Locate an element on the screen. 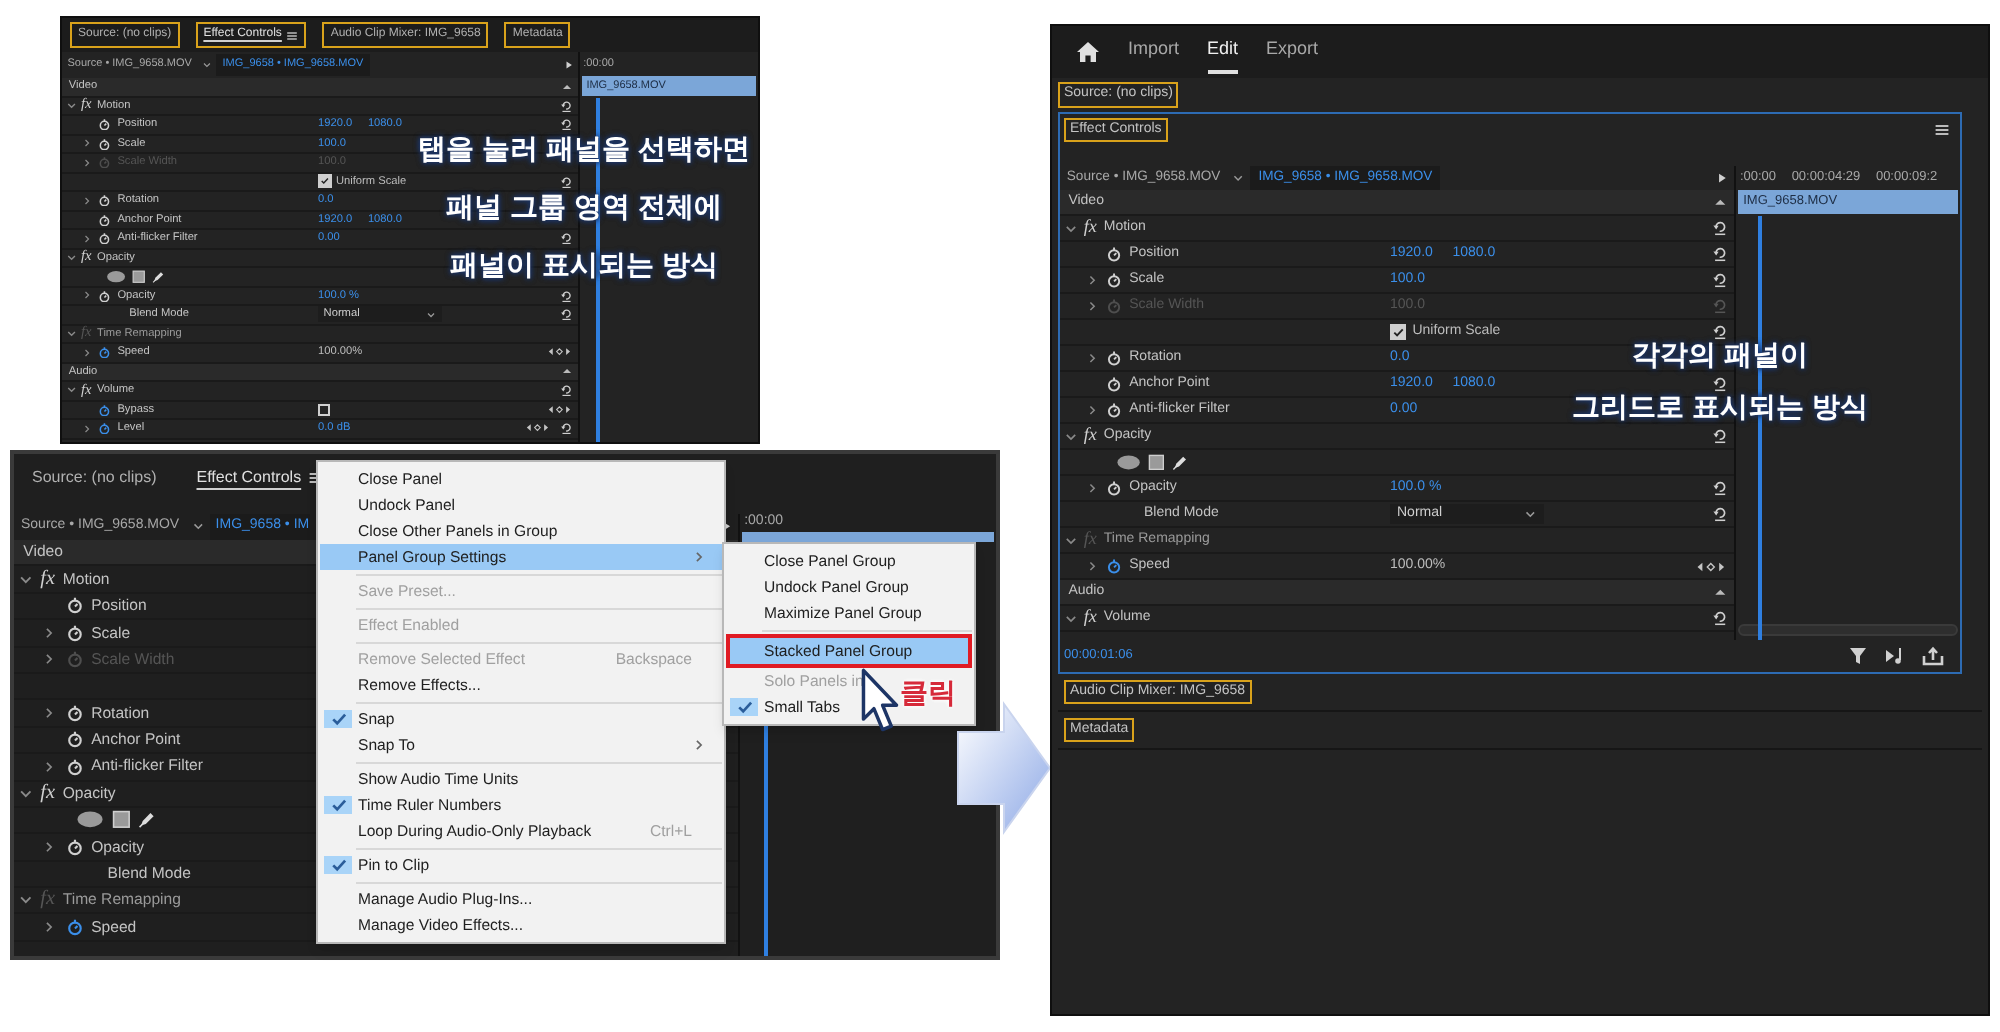  workspace-tab: Export is located at coordinates (1292, 52).